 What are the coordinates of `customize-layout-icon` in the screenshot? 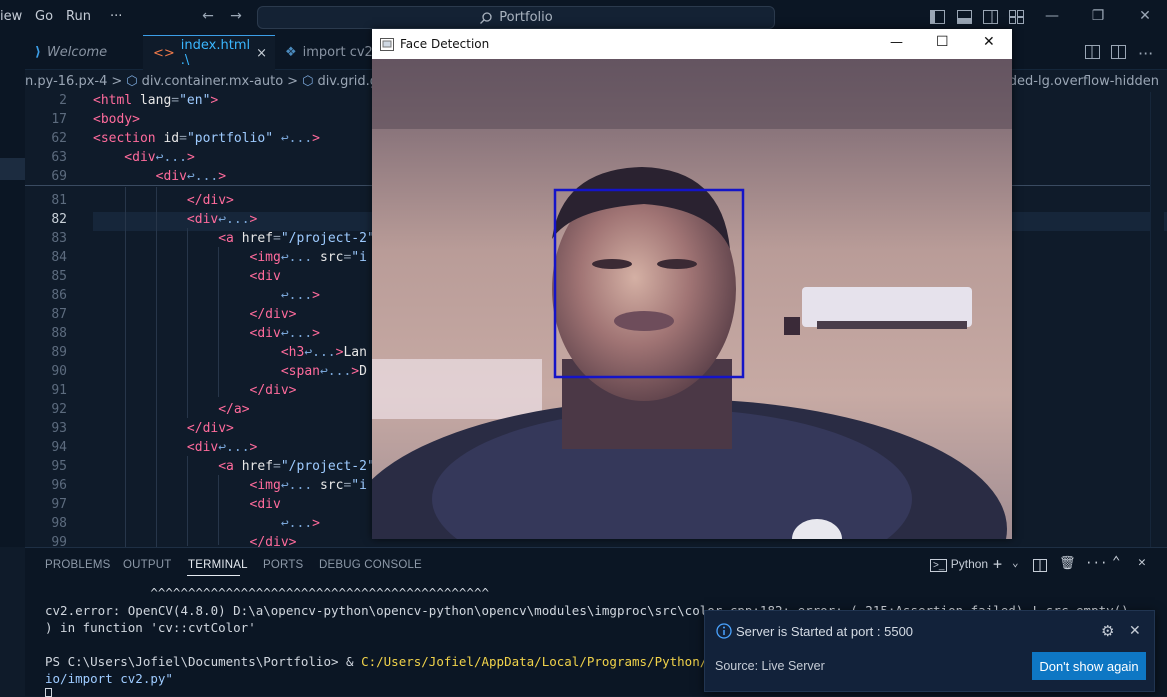 It's located at (1016, 17).